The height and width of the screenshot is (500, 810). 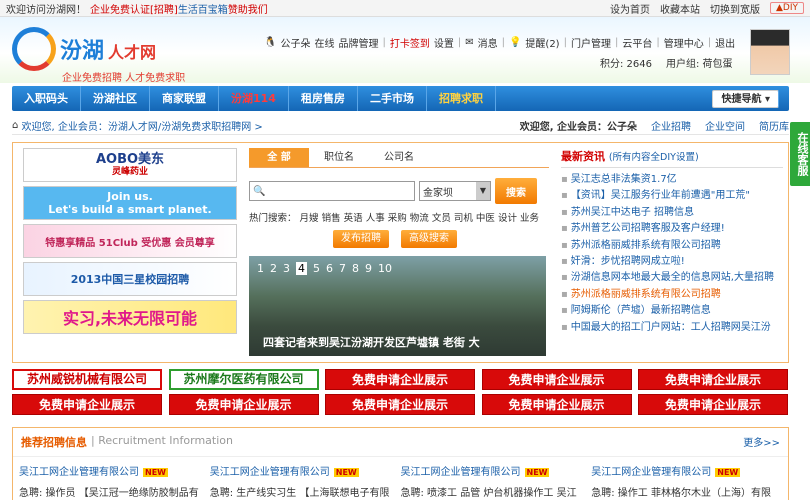 I want to click on recommend-desc: 急聘: 喷漆工 品管 炉台机器操作工 吴江, so click(x=496, y=491).